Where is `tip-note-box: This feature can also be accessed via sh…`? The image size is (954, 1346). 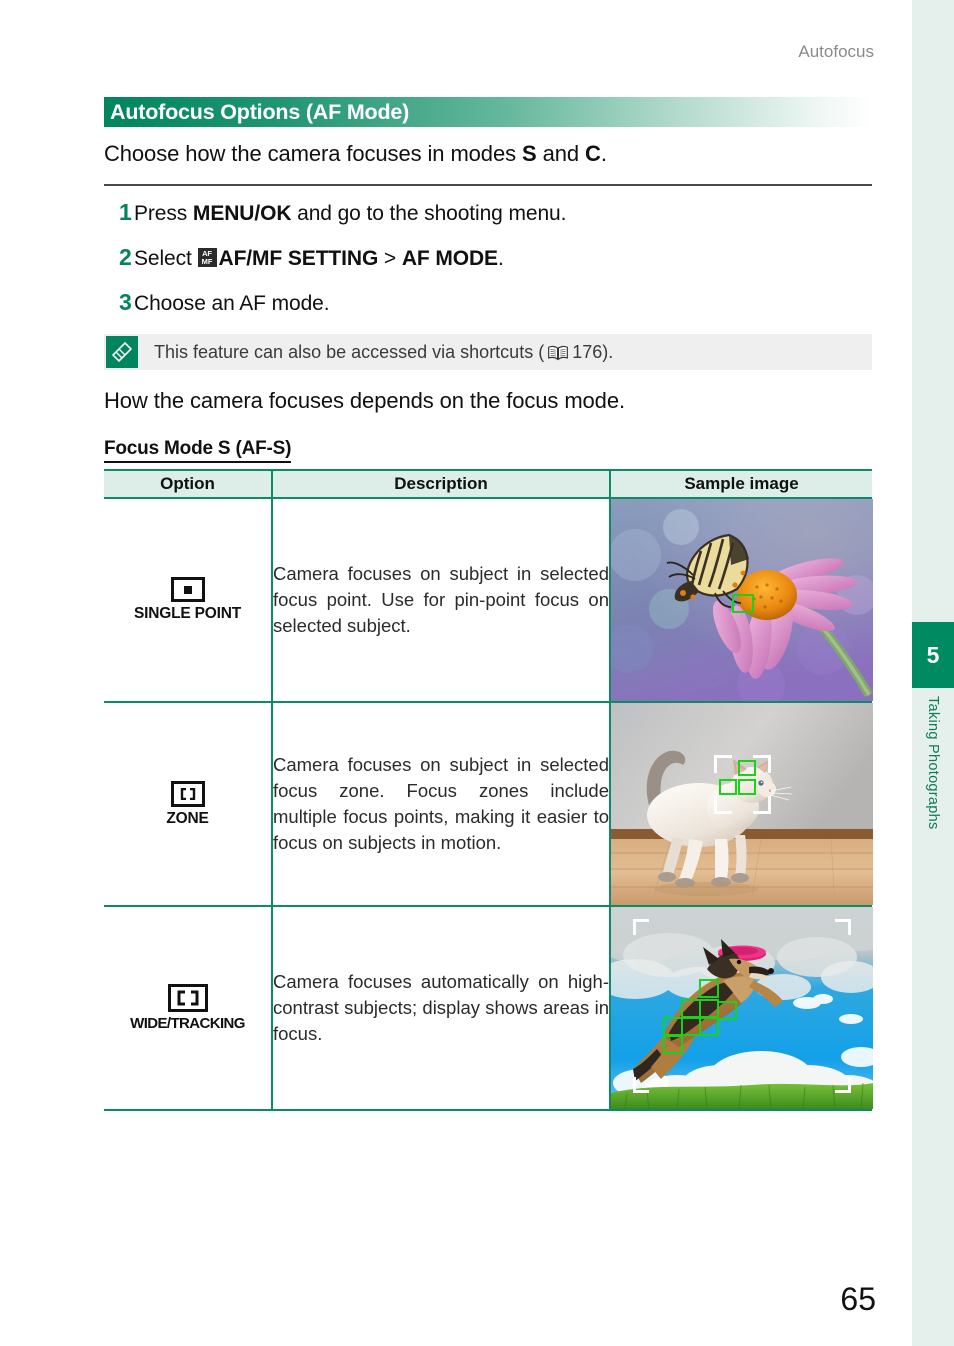 tip-note-box: This feature can also be accessed via sh… is located at coordinates (488, 352).